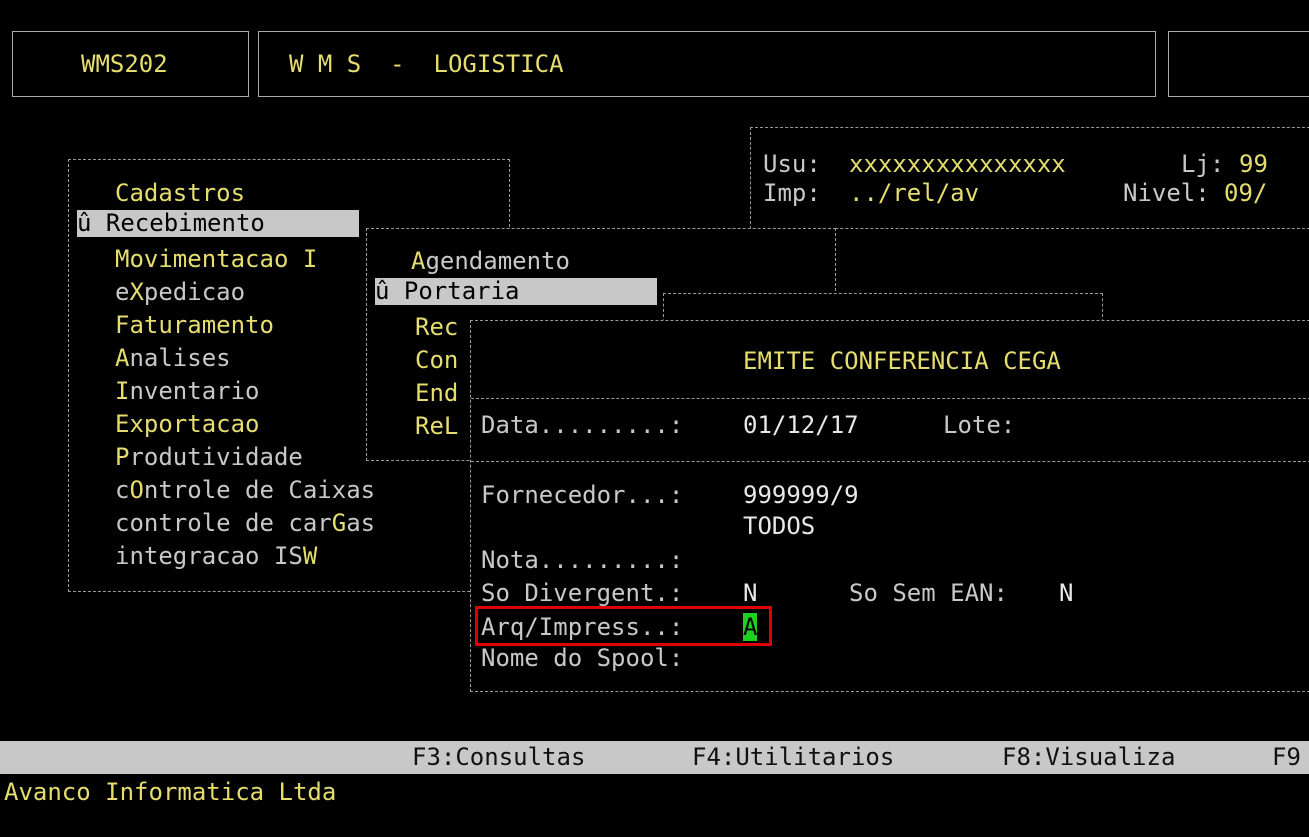 The height and width of the screenshot is (837, 1309). Describe the element at coordinates (979, 425) in the screenshot. I see `lote-label: Lote:` at that location.